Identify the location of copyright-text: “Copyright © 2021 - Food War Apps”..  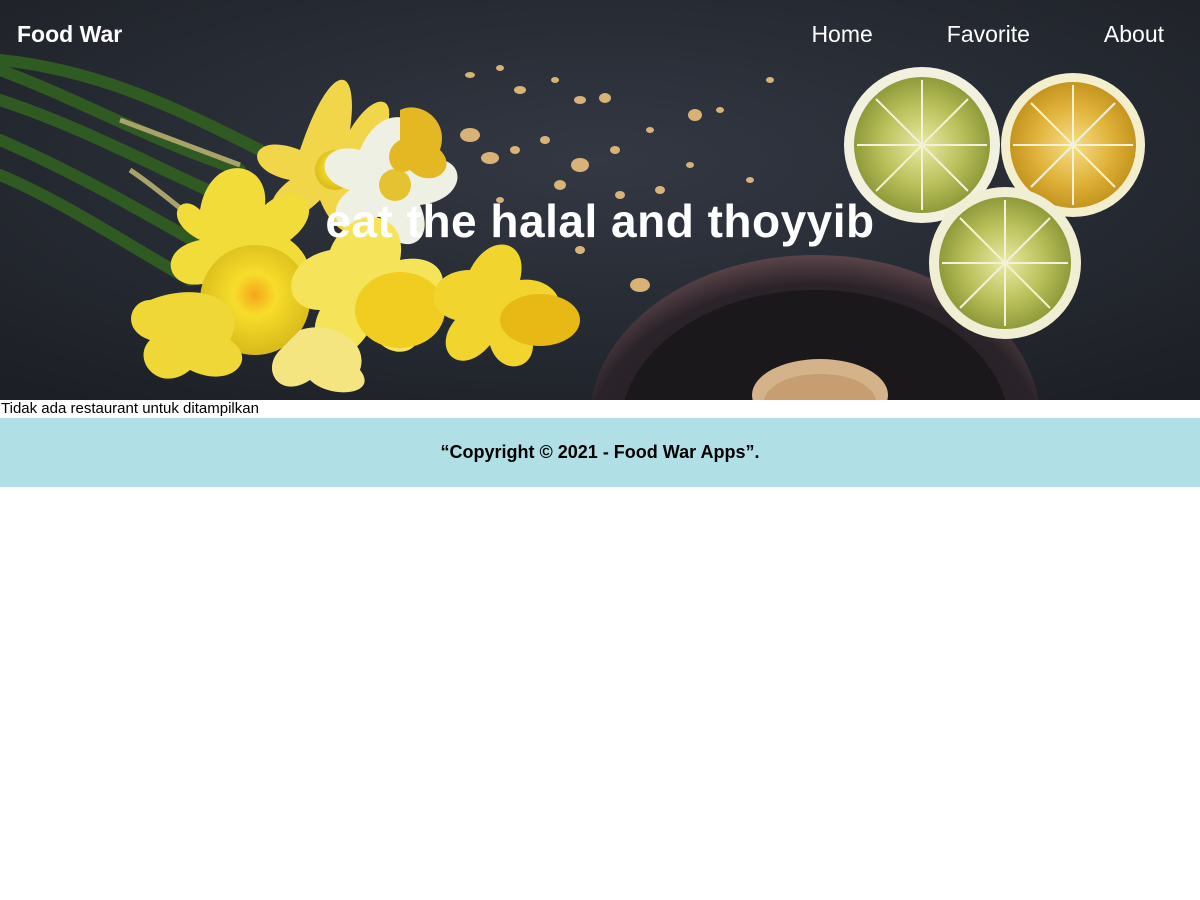
(600, 452).